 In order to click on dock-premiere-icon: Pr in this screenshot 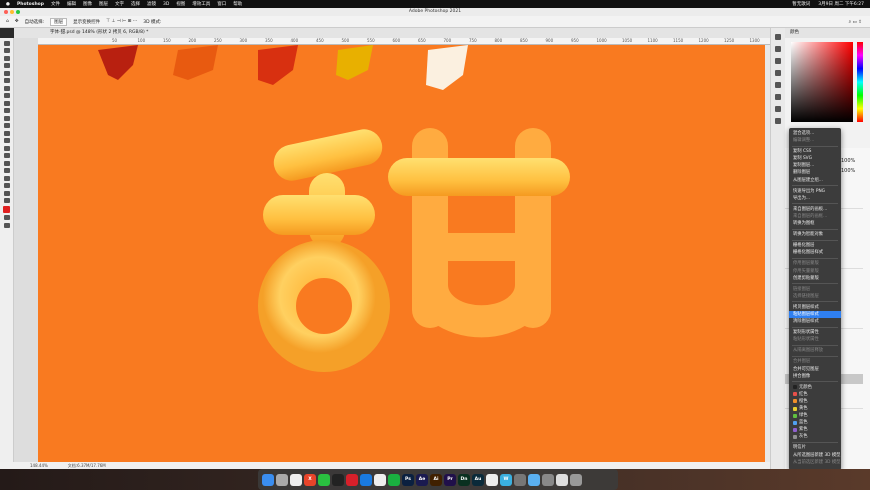, I will do `click(450, 479)`.